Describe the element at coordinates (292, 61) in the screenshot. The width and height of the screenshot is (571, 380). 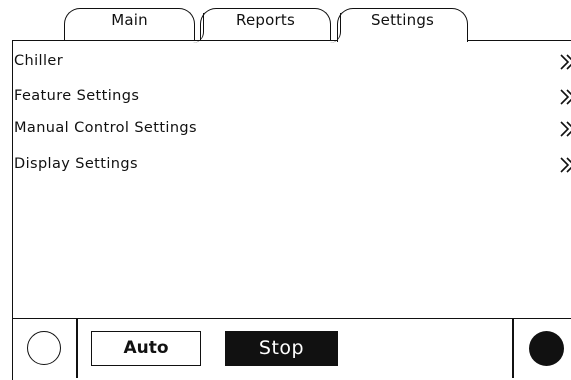
I see `menu-item-chiller: Chiller` at that location.